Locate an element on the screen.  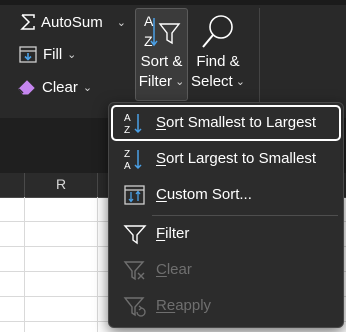
magnifier-icon is located at coordinates (217, 31).